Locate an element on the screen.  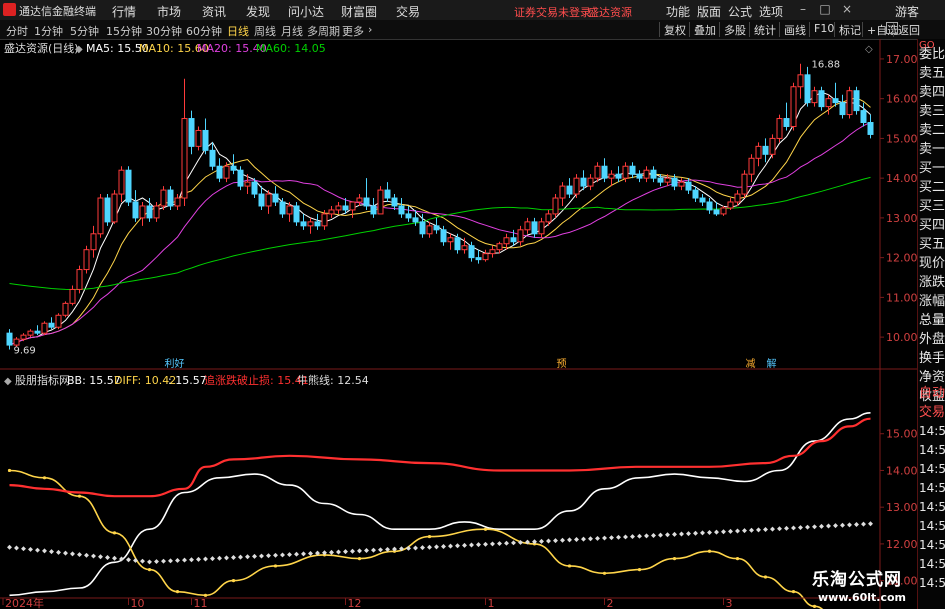
minimize-icon: – is located at coordinates (803, 9).